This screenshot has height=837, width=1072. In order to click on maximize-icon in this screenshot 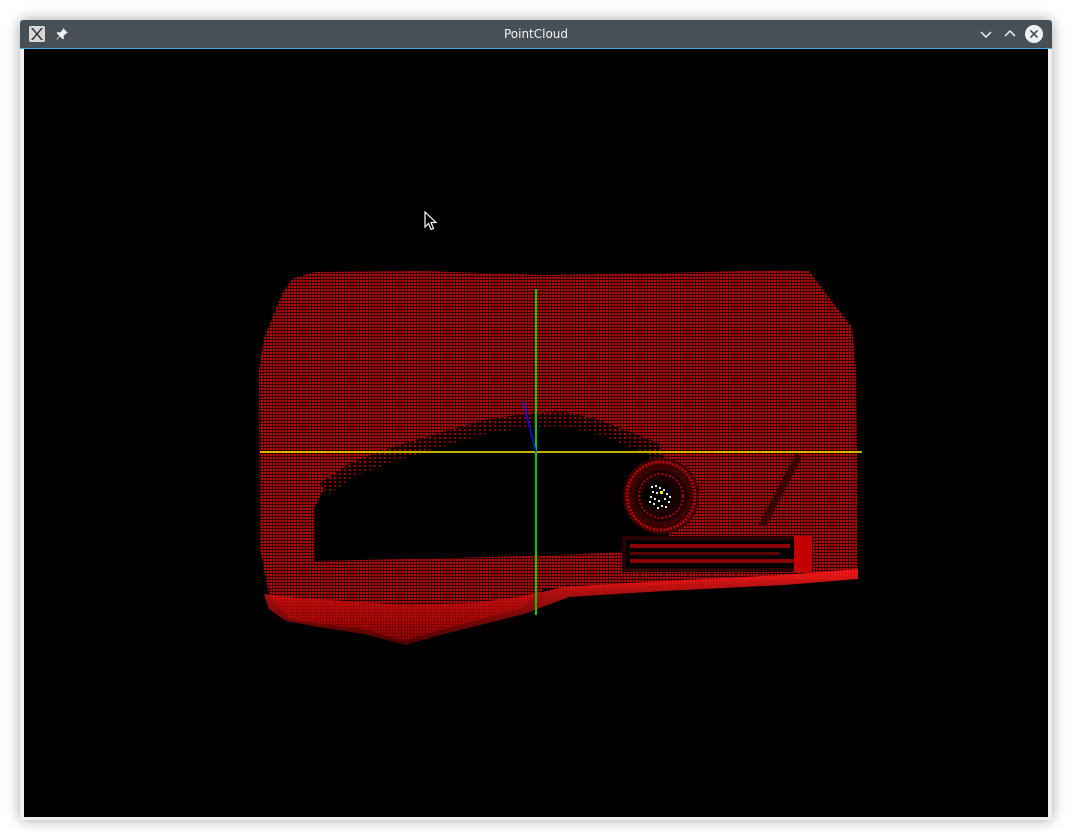, I will do `click(1010, 33)`.